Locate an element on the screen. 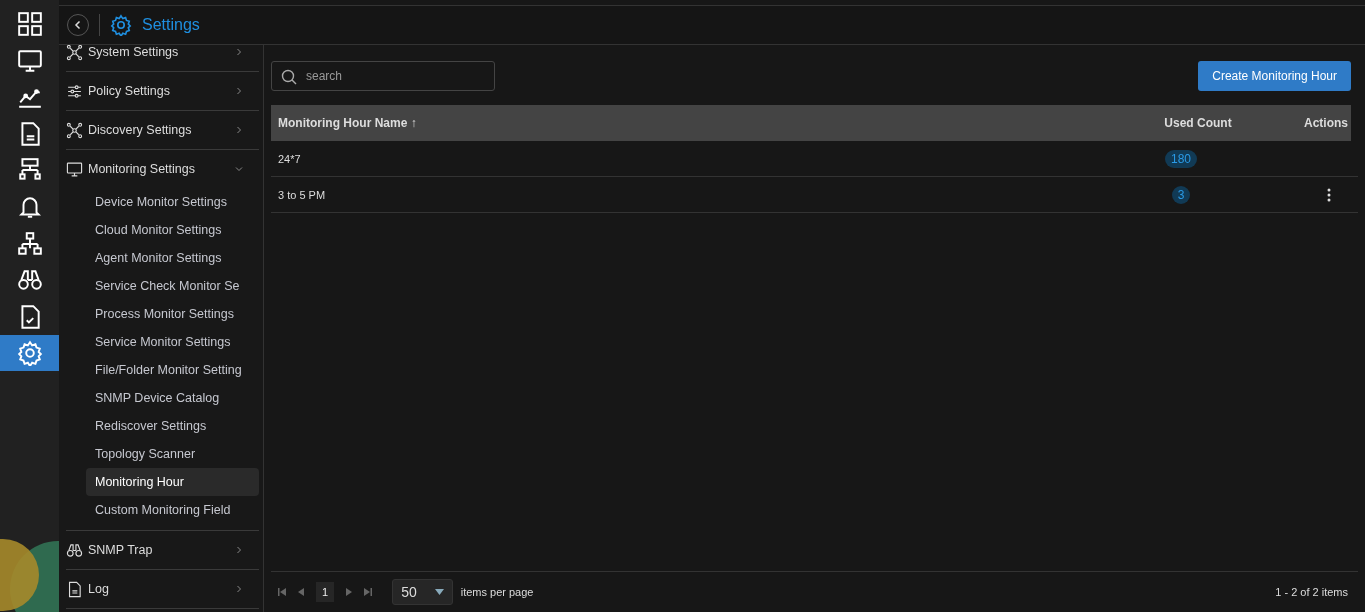 The width and height of the screenshot is (1365, 612). sidebar-group: Log is located at coordinates (162, 589).